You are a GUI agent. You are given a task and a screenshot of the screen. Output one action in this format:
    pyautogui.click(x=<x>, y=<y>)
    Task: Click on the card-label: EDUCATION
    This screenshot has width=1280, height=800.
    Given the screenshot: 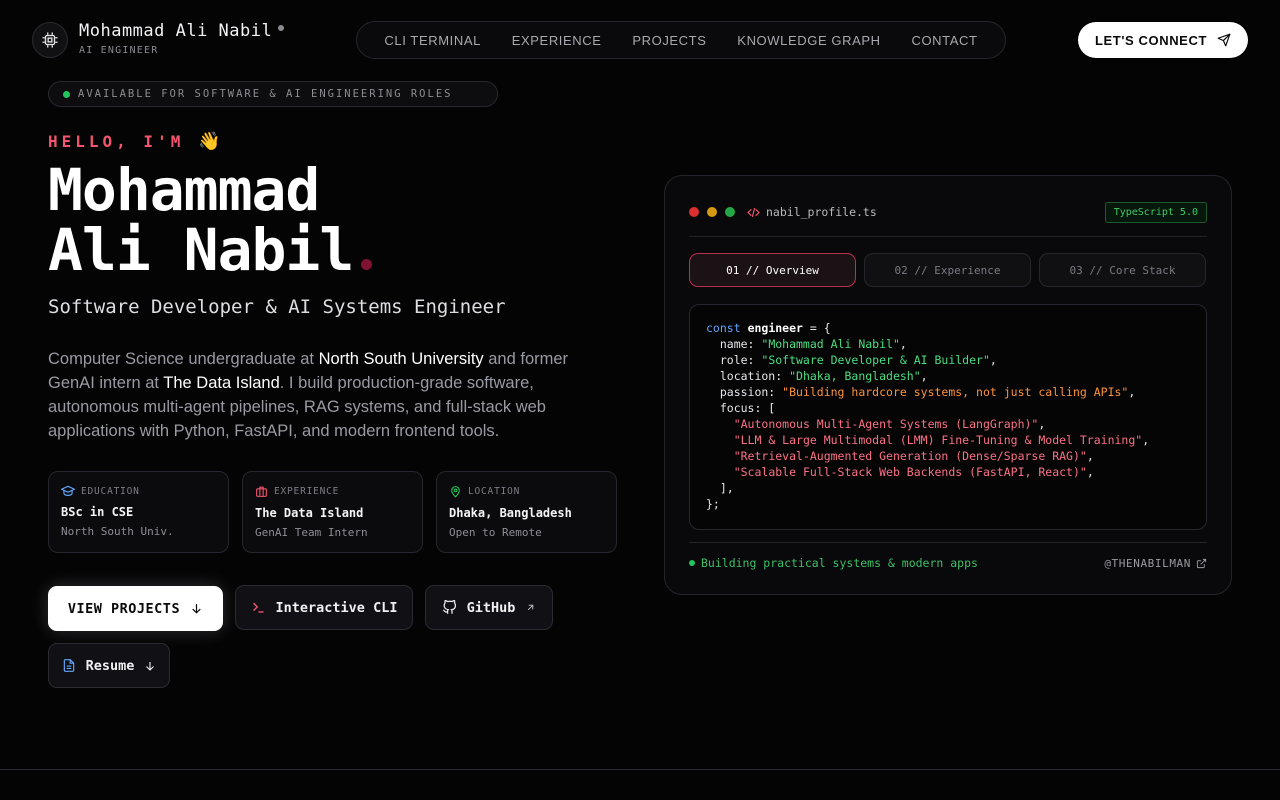 What is the action you would take?
    pyautogui.click(x=110, y=491)
    